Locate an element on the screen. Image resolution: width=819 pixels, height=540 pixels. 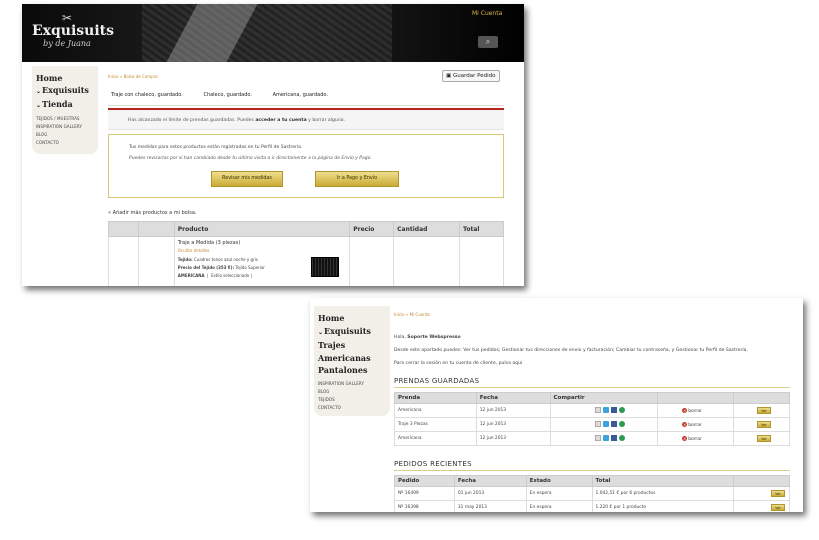
site-header: ✂ Exquisuits by de Juana Mi Cuenta ⌕ is located at coordinates (273, 33).